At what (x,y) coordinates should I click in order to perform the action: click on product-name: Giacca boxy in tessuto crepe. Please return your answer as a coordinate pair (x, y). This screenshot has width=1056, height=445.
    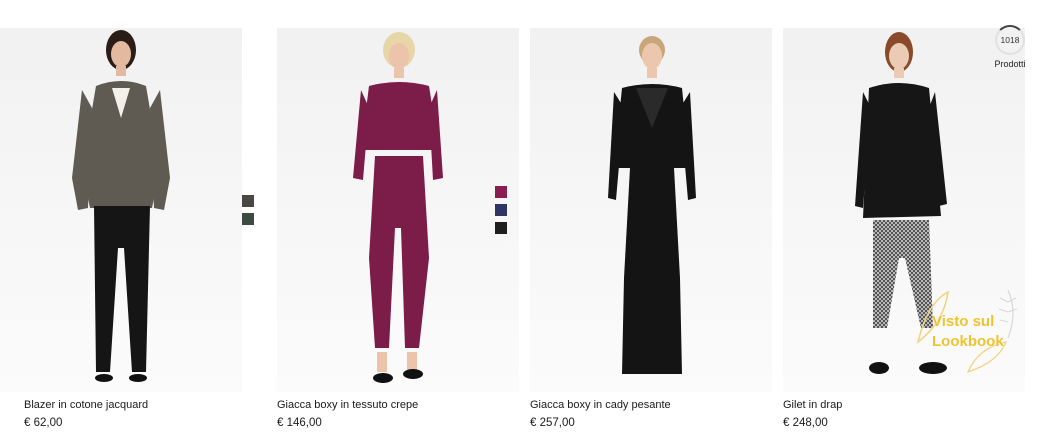
    Looking at the image, I should click on (347, 405).